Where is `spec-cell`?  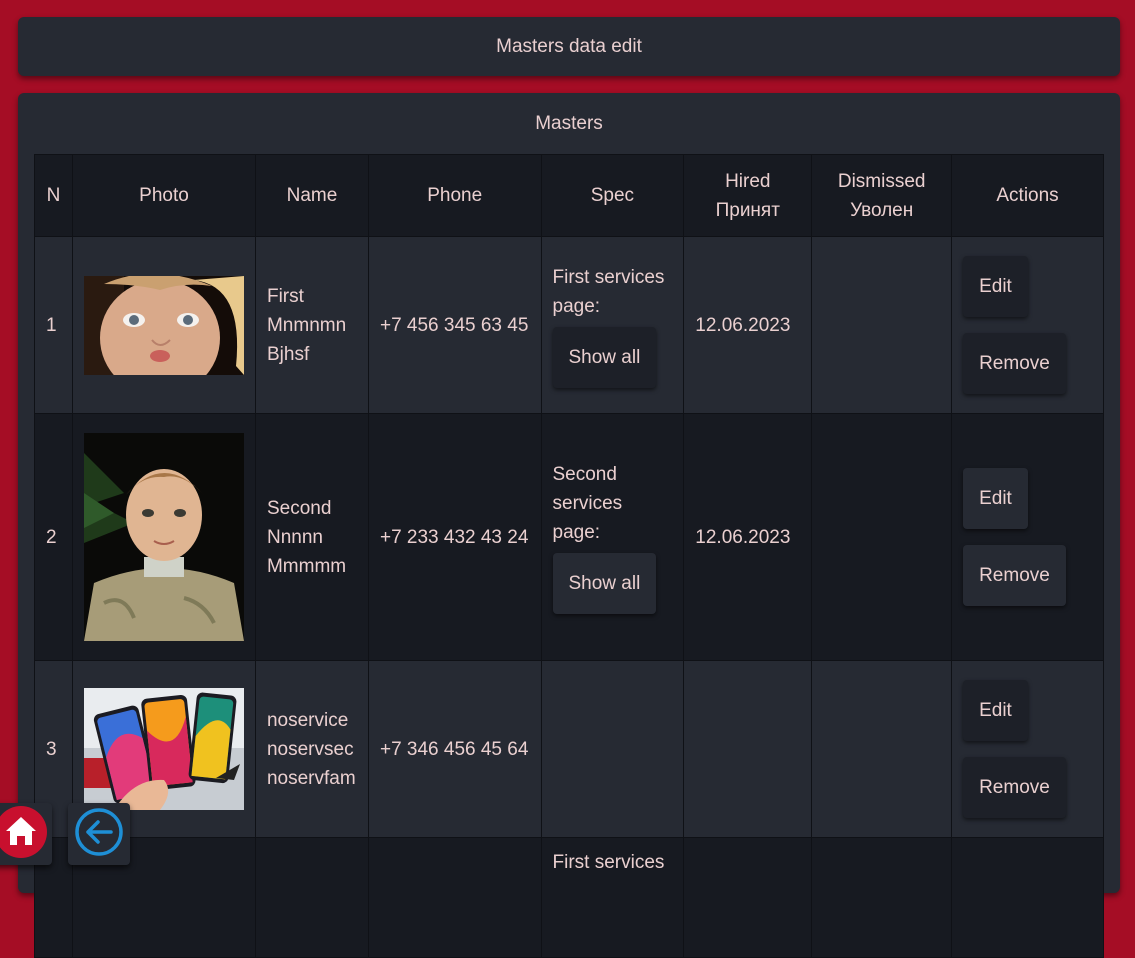
spec-cell is located at coordinates (612, 749).